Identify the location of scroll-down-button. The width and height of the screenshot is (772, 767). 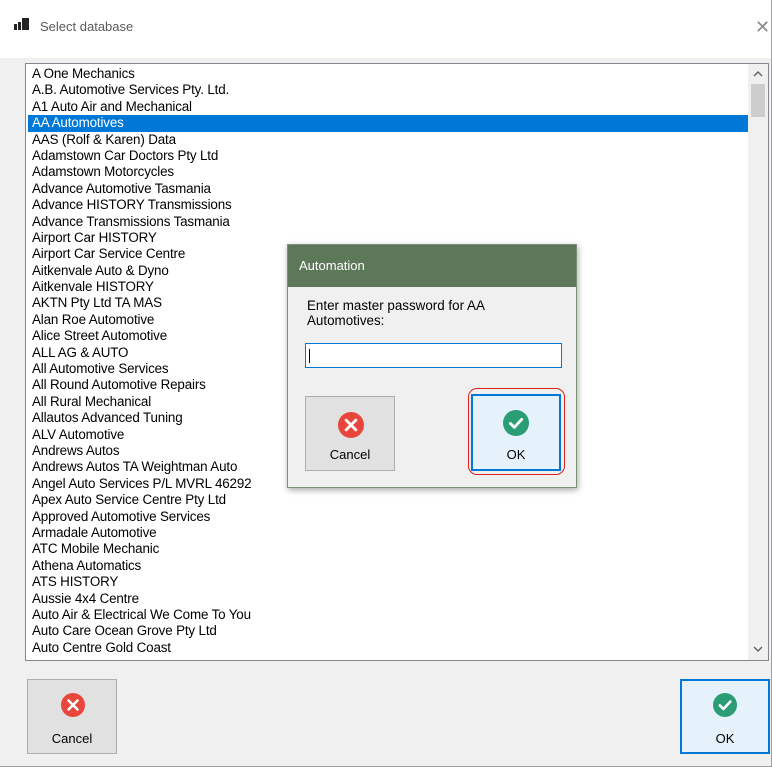
(758, 649).